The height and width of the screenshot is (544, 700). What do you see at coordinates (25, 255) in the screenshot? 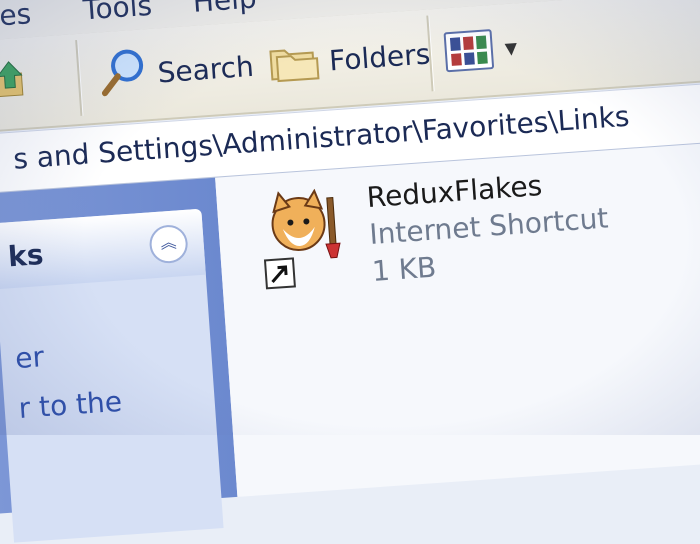
I see `task-panel-title: ks` at bounding box center [25, 255].